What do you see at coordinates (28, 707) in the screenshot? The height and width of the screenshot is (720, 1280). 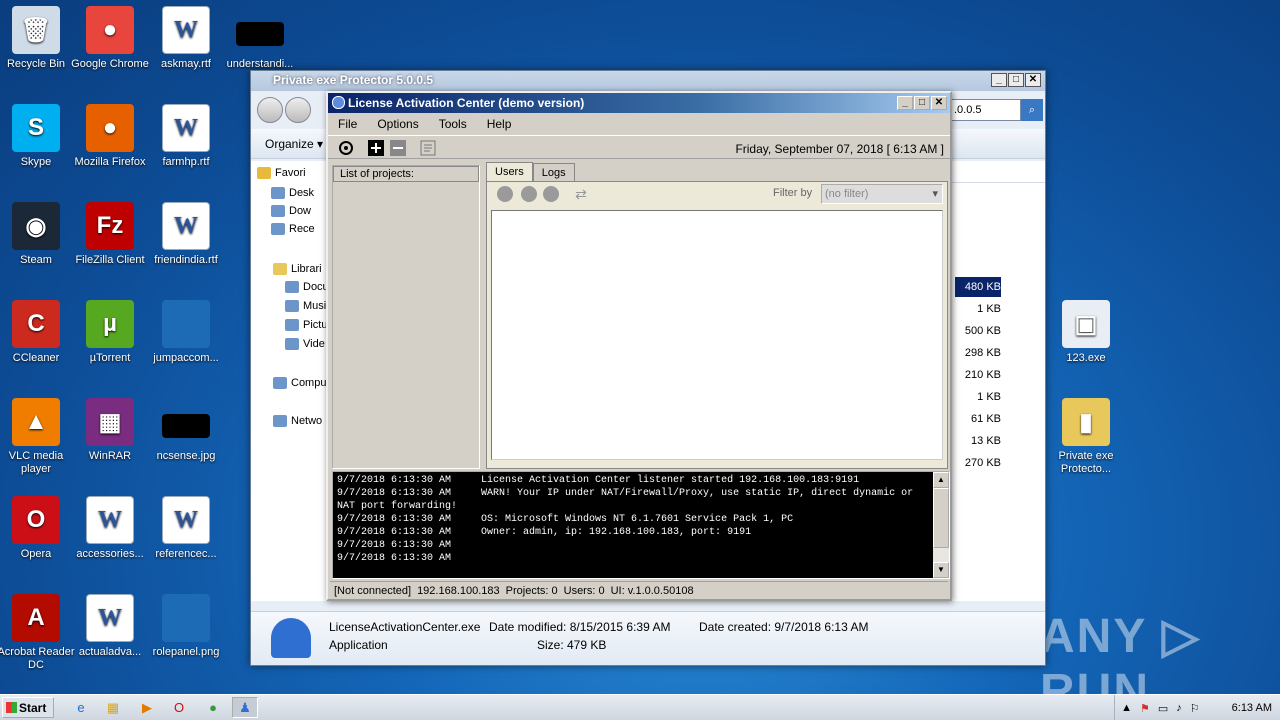 I see `start-button: Start` at bounding box center [28, 707].